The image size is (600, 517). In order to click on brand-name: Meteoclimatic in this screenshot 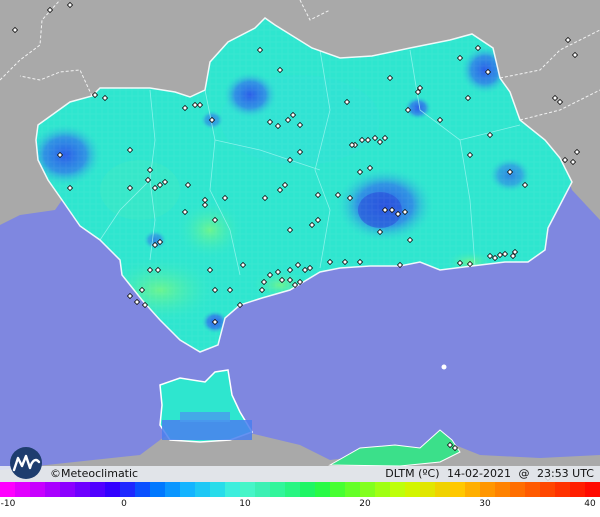, I will do `click(100, 473)`.